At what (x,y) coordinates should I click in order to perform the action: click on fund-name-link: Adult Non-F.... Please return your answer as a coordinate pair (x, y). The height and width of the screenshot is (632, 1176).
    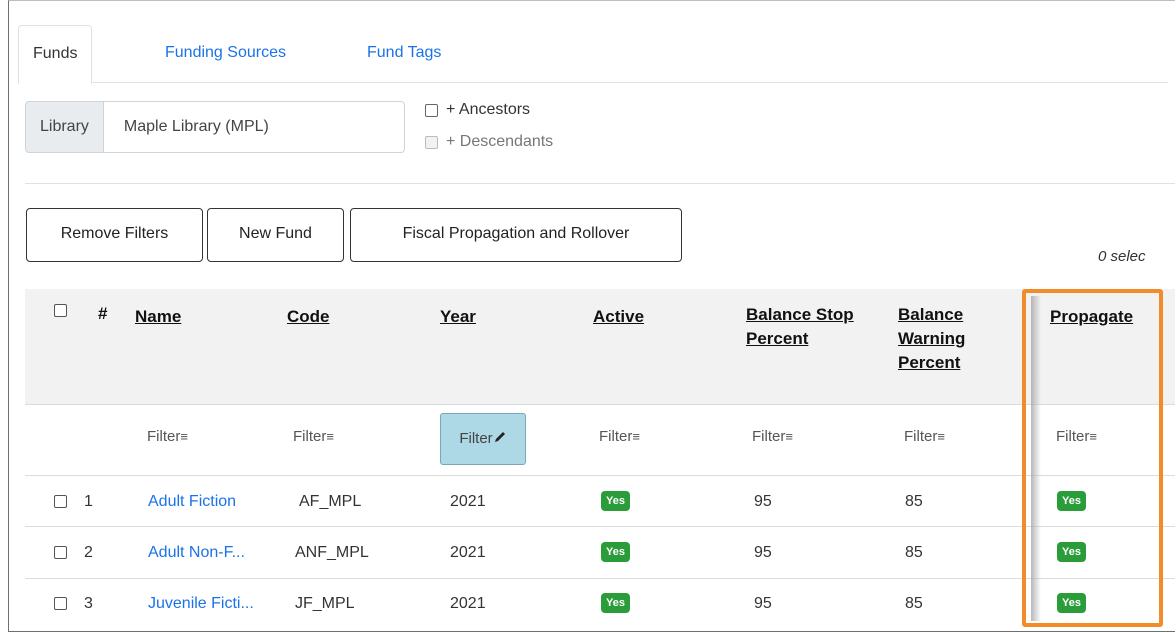
    Looking at the image, I should click on (196, 553).